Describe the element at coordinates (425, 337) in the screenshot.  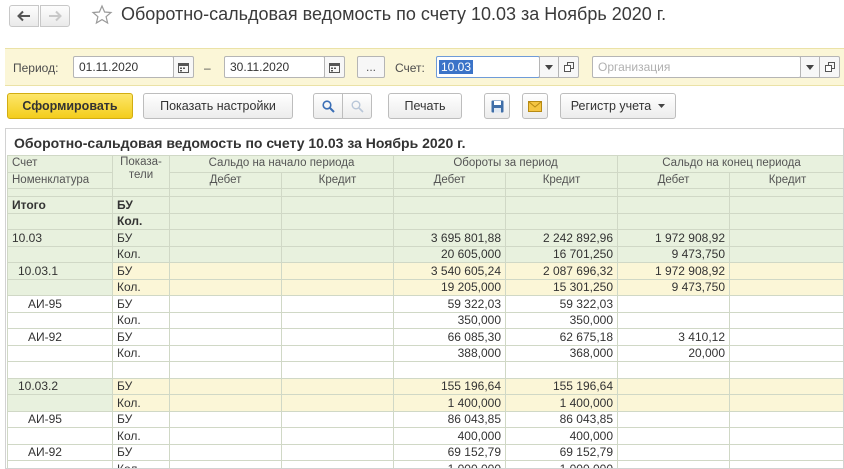
I see `table-row: АИ-92 БУ 66 085,30 62 675,18 3 410,12` at that location.